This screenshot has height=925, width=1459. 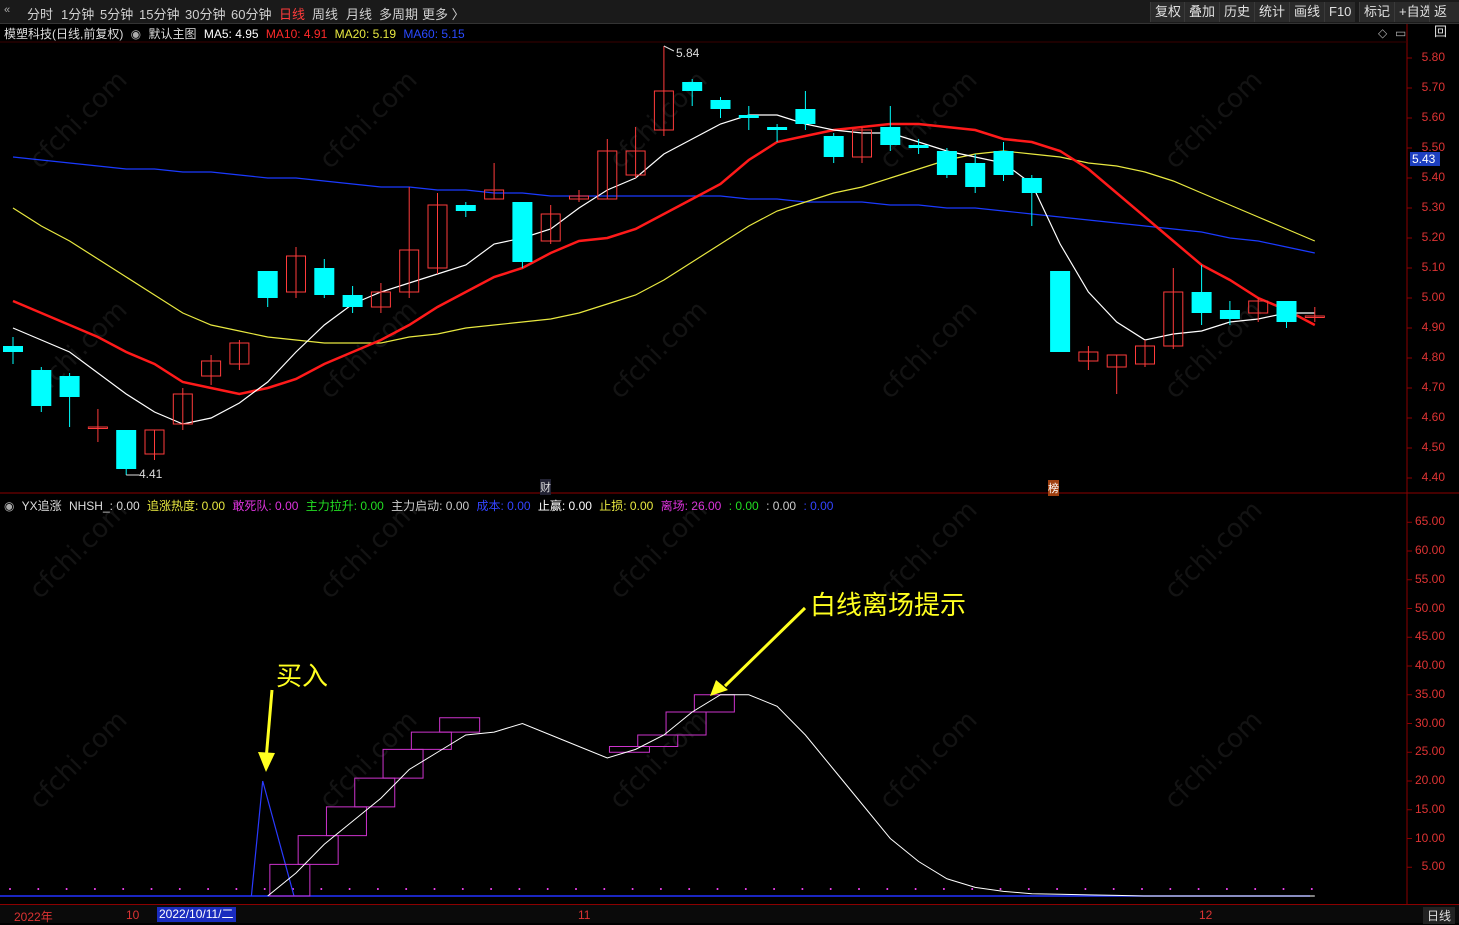 What do you see at coordinates (302, 677) in the screenshot?
I see `buy-annotation: 买入` at bounding box center [302, 677].